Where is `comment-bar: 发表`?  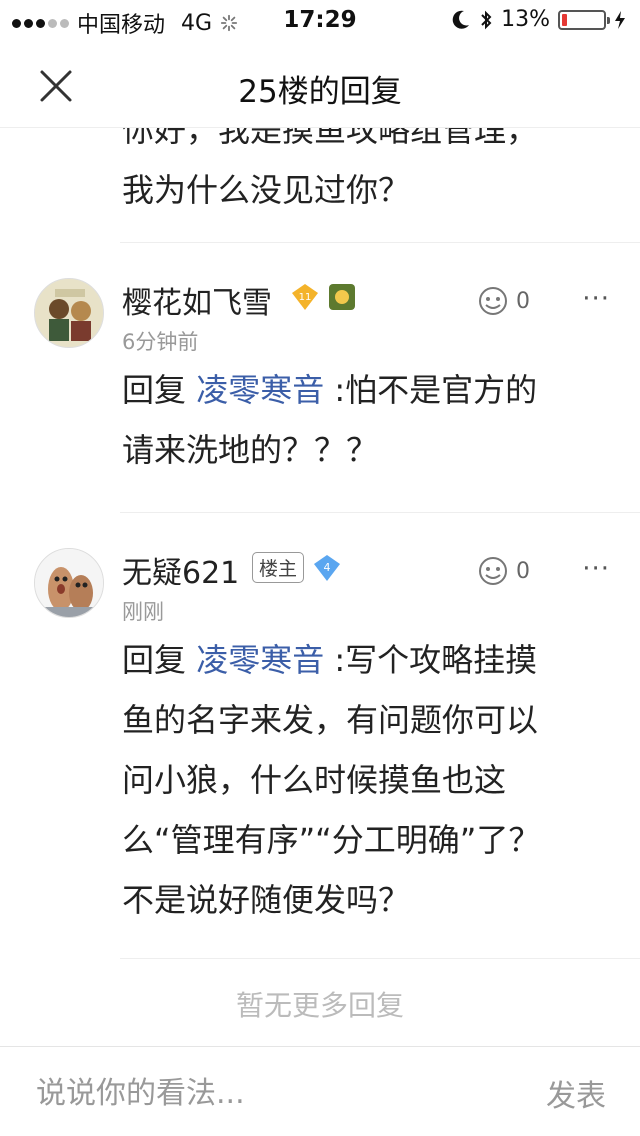 comment-bar: 发表 is located at coordinates (320, 1091).